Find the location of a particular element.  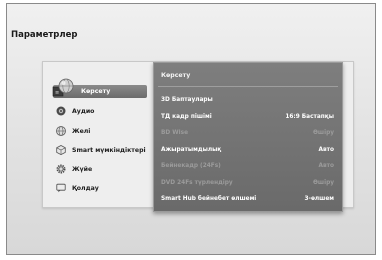

support-chat-icon is located at coordinates (61, 188).